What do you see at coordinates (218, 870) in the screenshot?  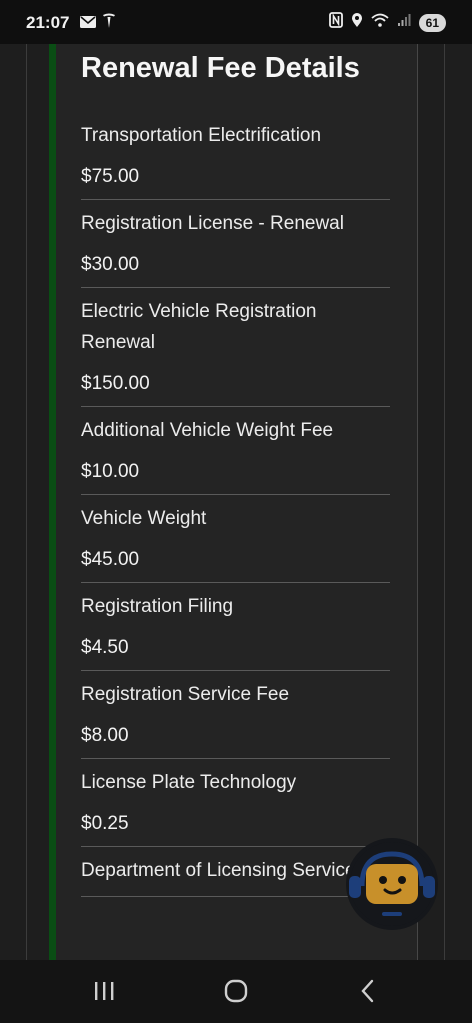 I see `fee-label: Department of Licensing Service` at bounding box center [218, 870].